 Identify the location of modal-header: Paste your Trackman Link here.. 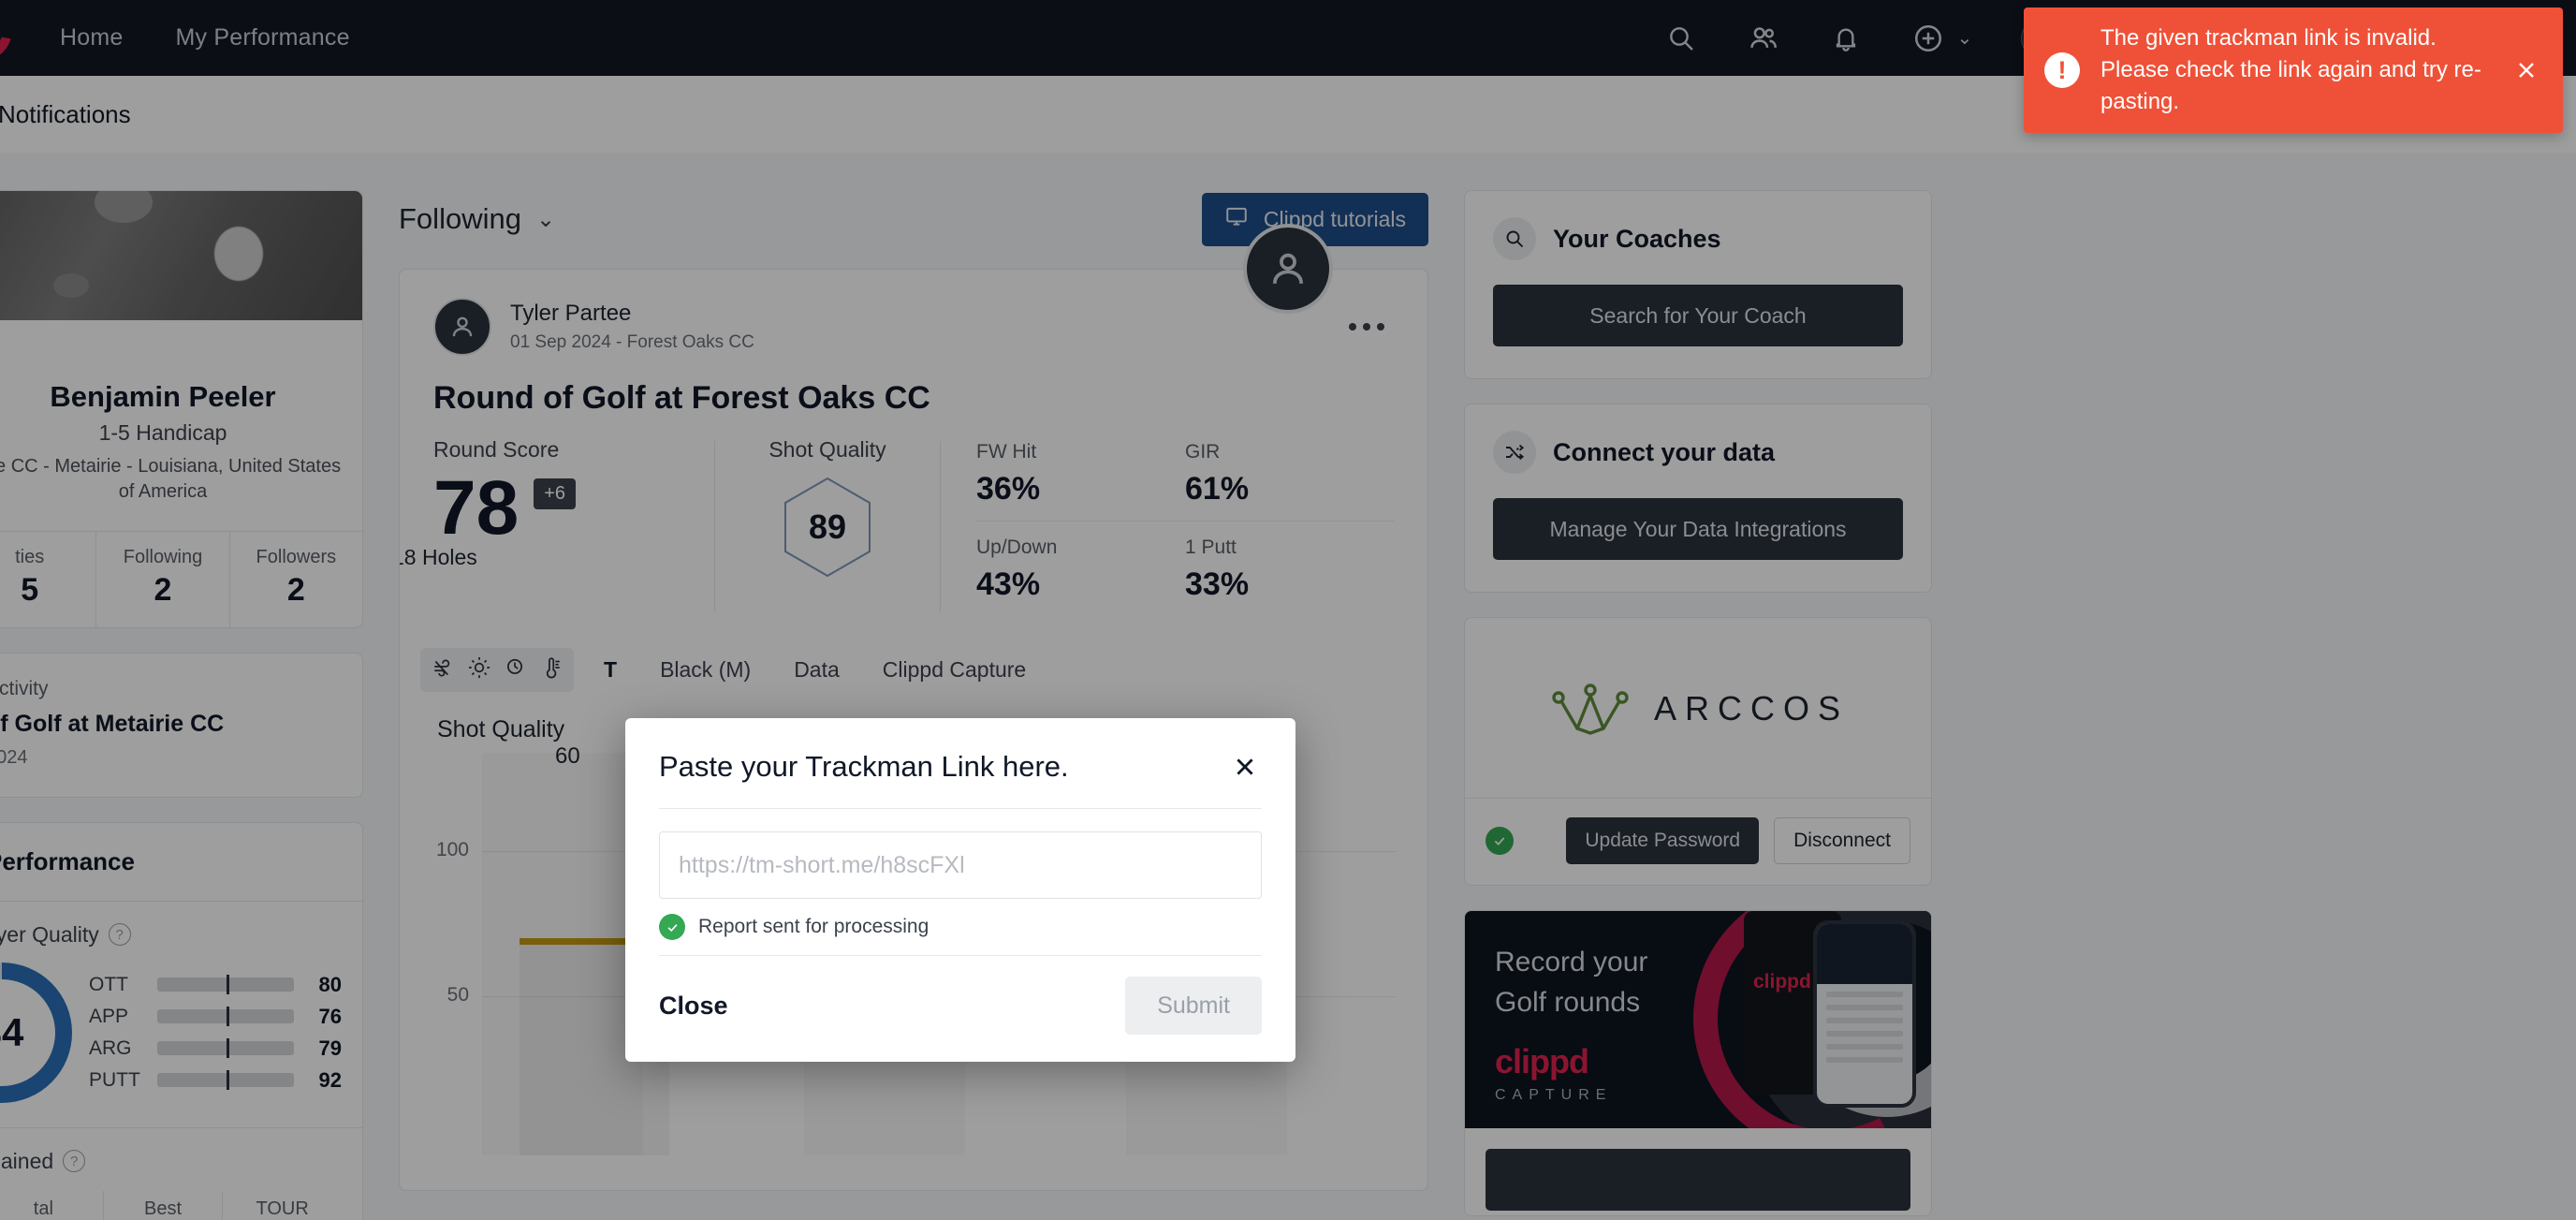
(960, 751).